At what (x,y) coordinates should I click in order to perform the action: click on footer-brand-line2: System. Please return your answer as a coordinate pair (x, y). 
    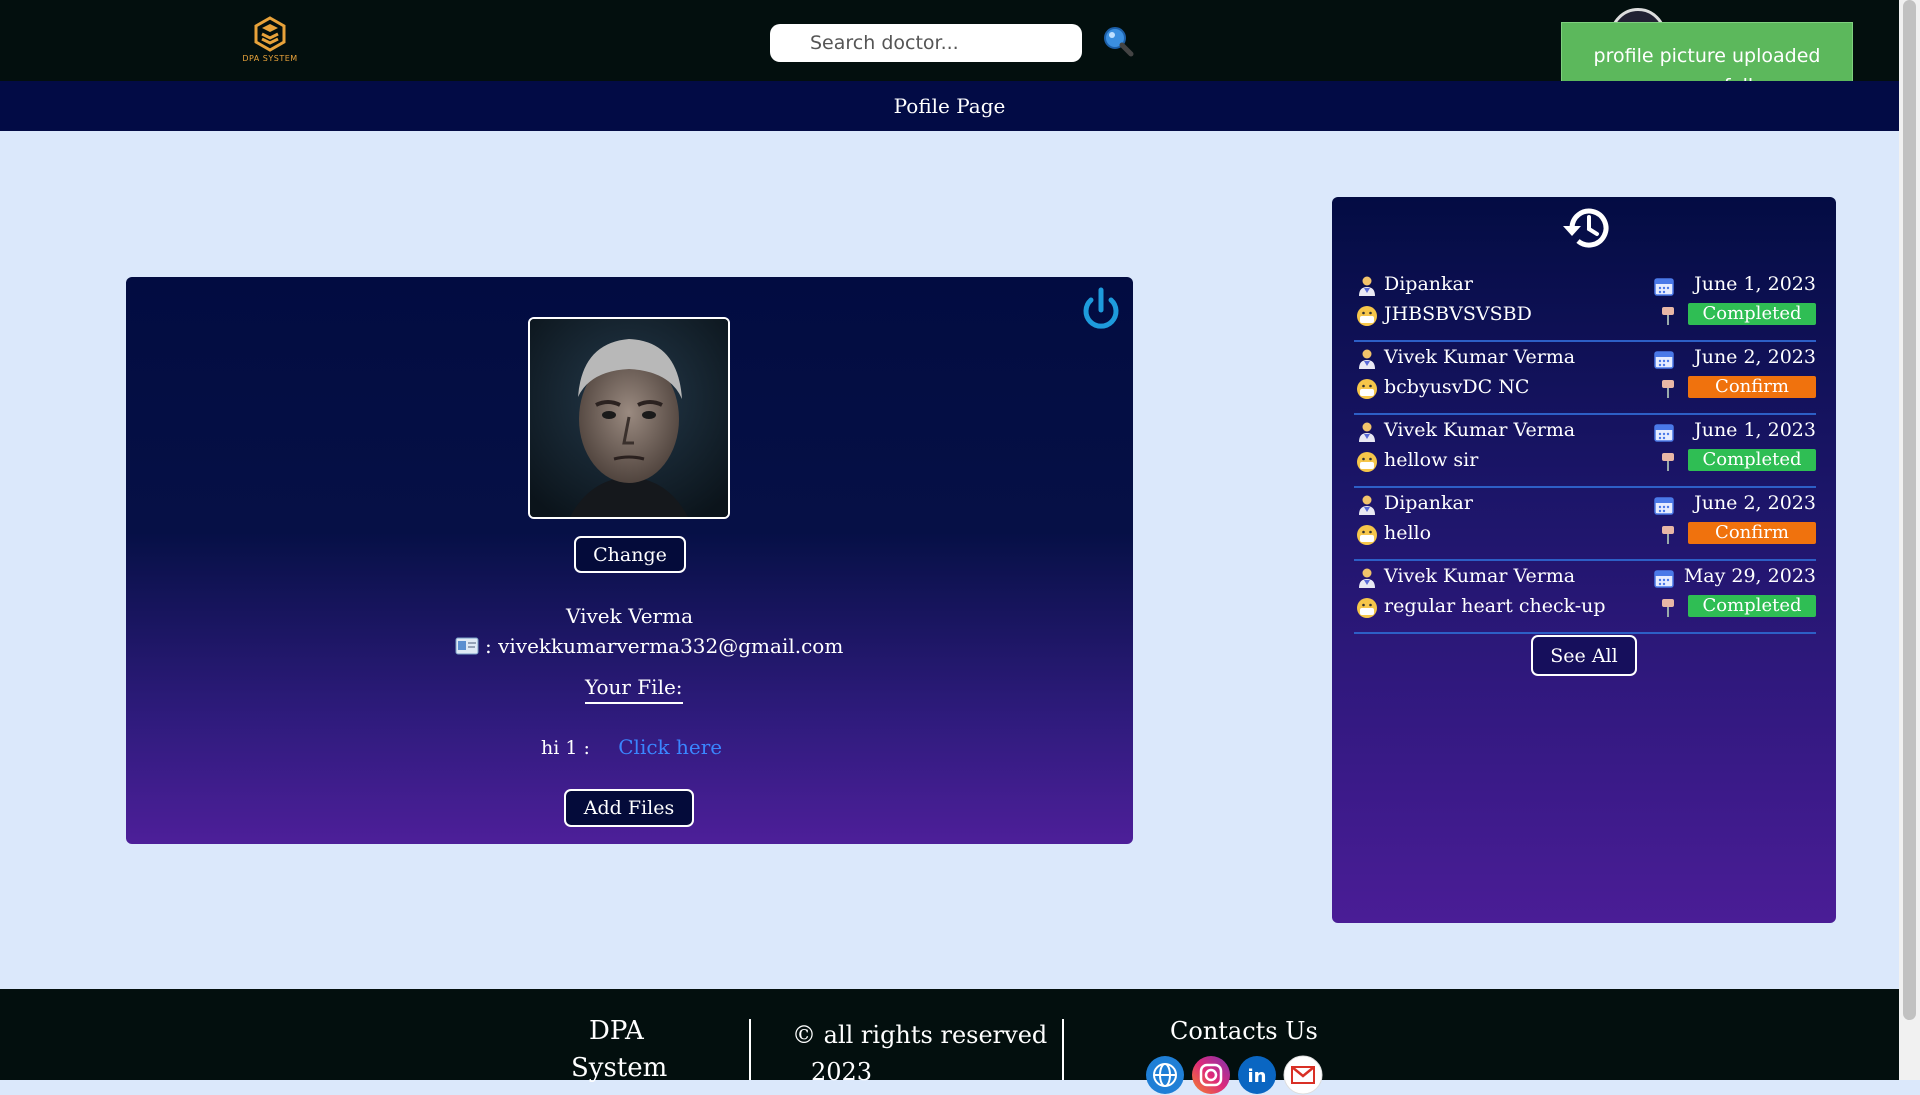
    Looking at the image, I should click on (619, 1068).